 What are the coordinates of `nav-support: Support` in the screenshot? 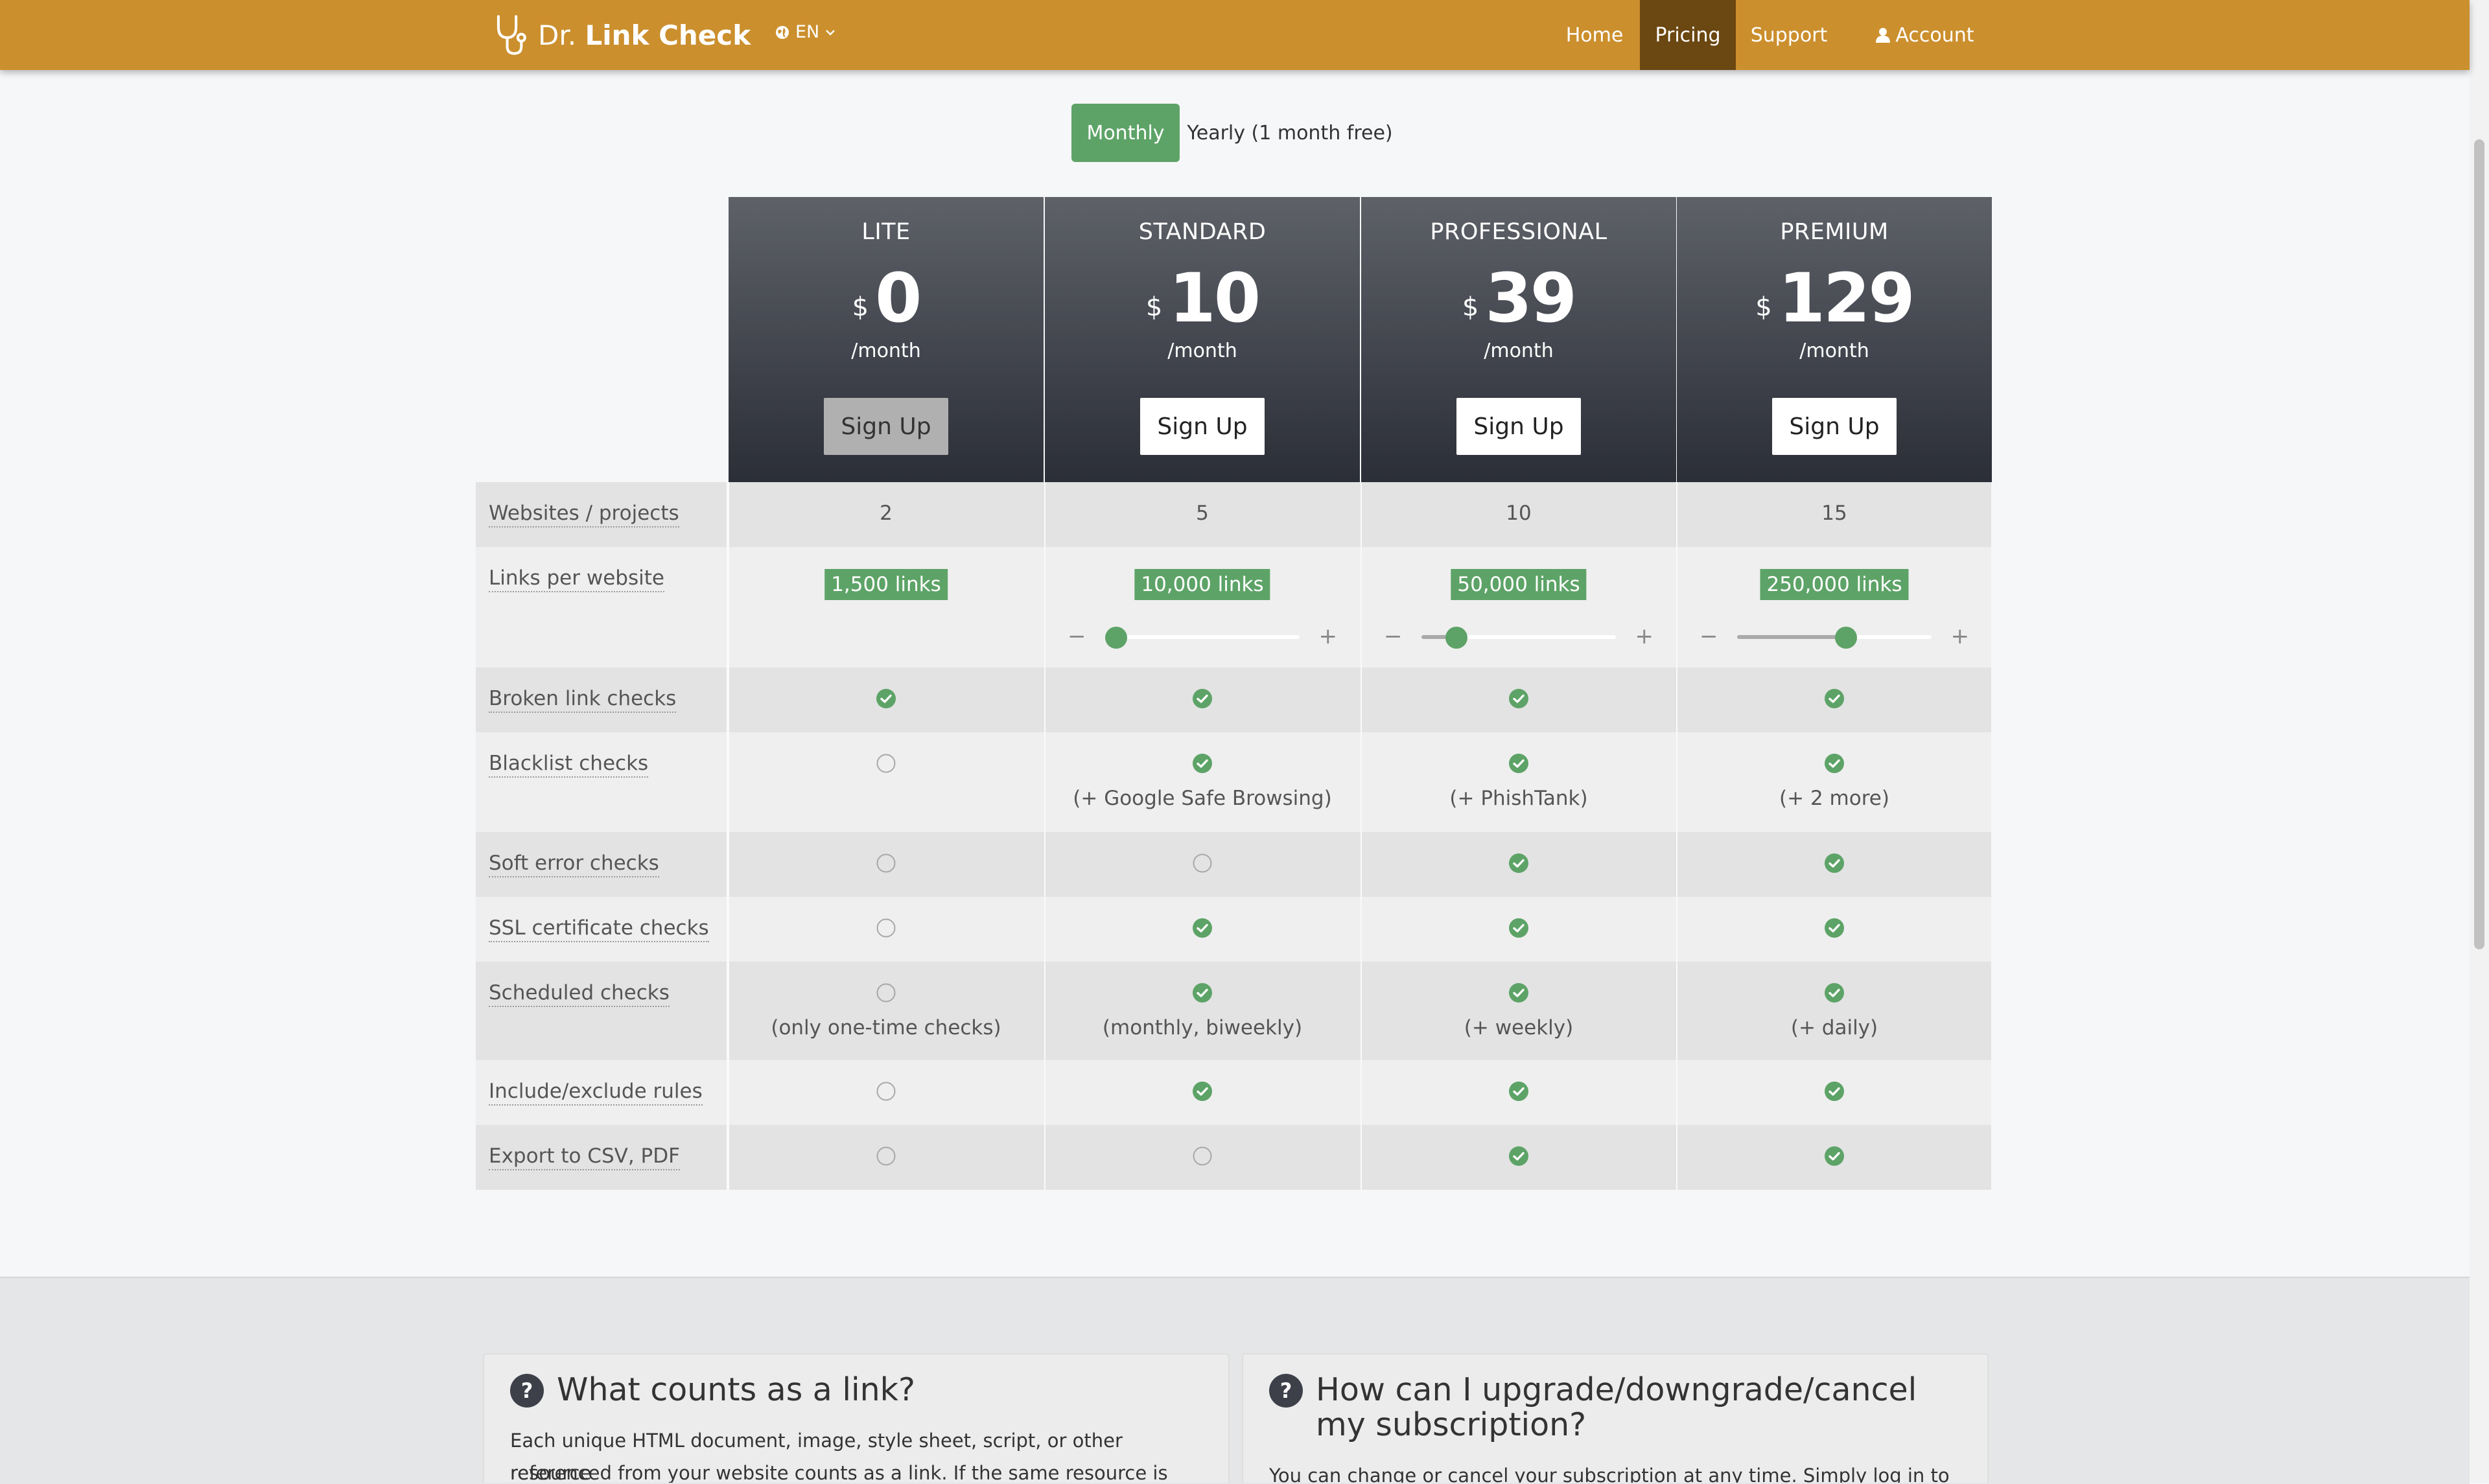 It's located at (1789, 35).